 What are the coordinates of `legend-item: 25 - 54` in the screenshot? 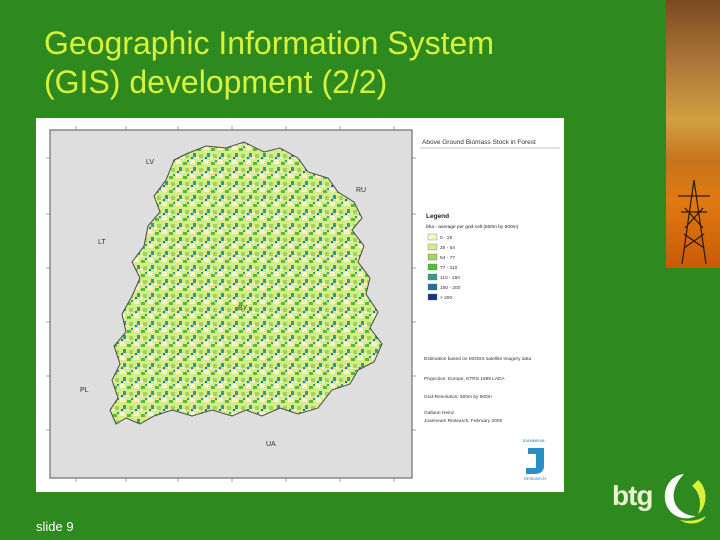 It's located at (441, 247).